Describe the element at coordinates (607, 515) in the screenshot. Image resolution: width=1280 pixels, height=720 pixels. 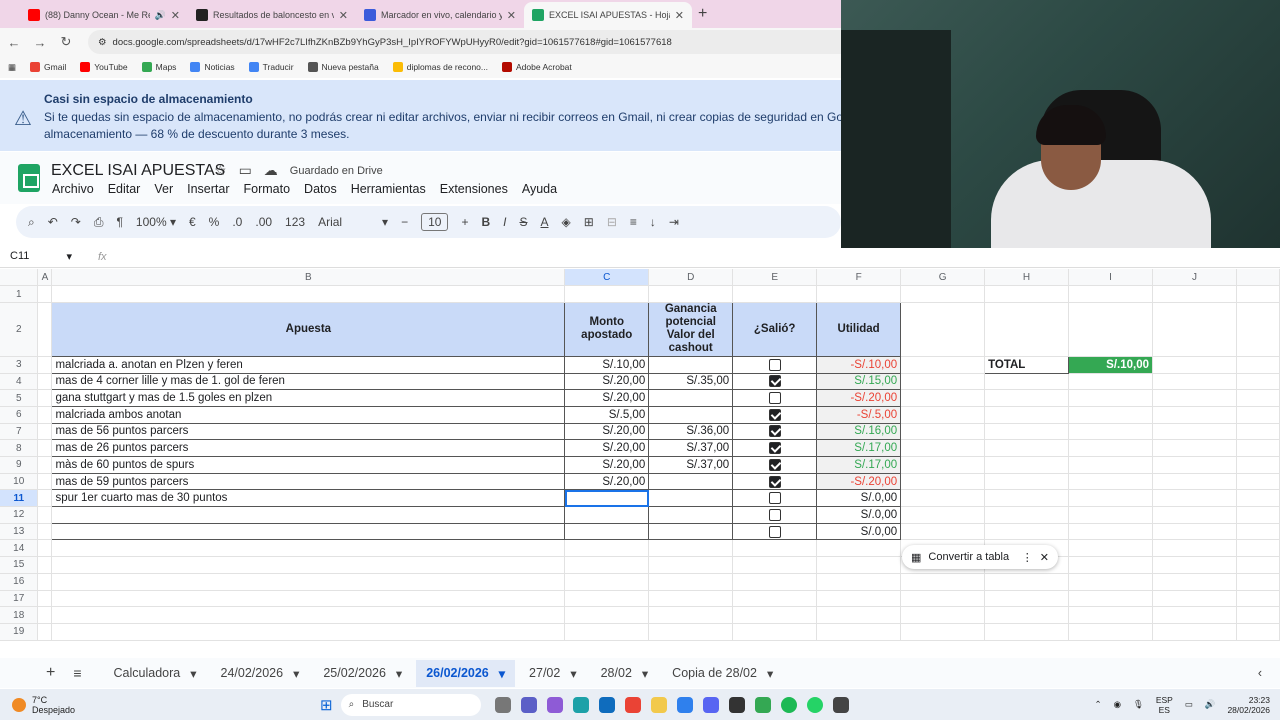
I see `cell-monto` at that location.